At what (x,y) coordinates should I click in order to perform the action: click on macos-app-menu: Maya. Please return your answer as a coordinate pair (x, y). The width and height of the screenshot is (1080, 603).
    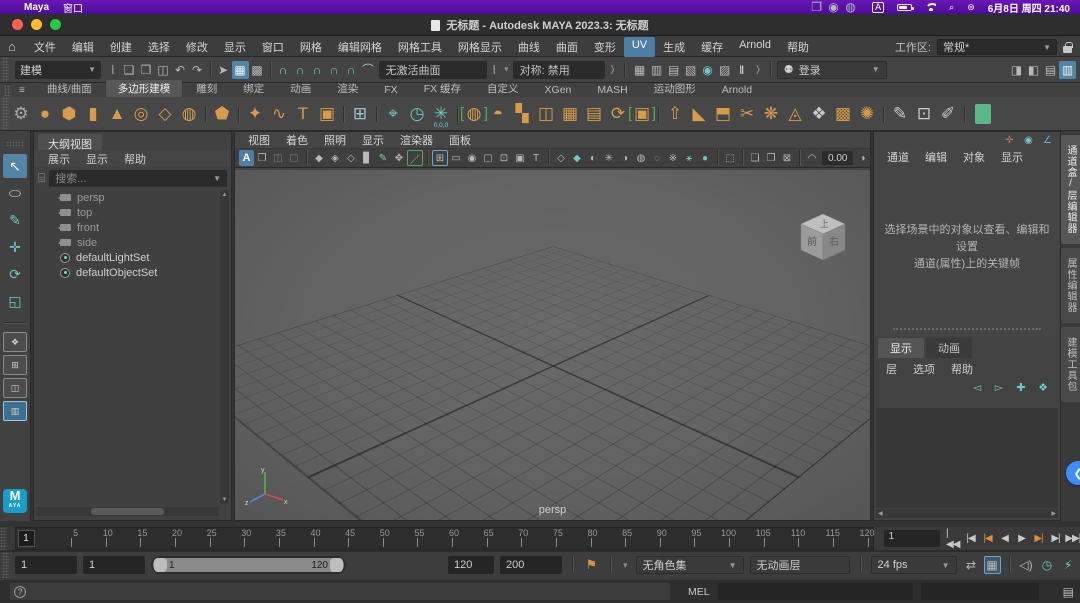
    Looking at the image, I should click on (36, 7).